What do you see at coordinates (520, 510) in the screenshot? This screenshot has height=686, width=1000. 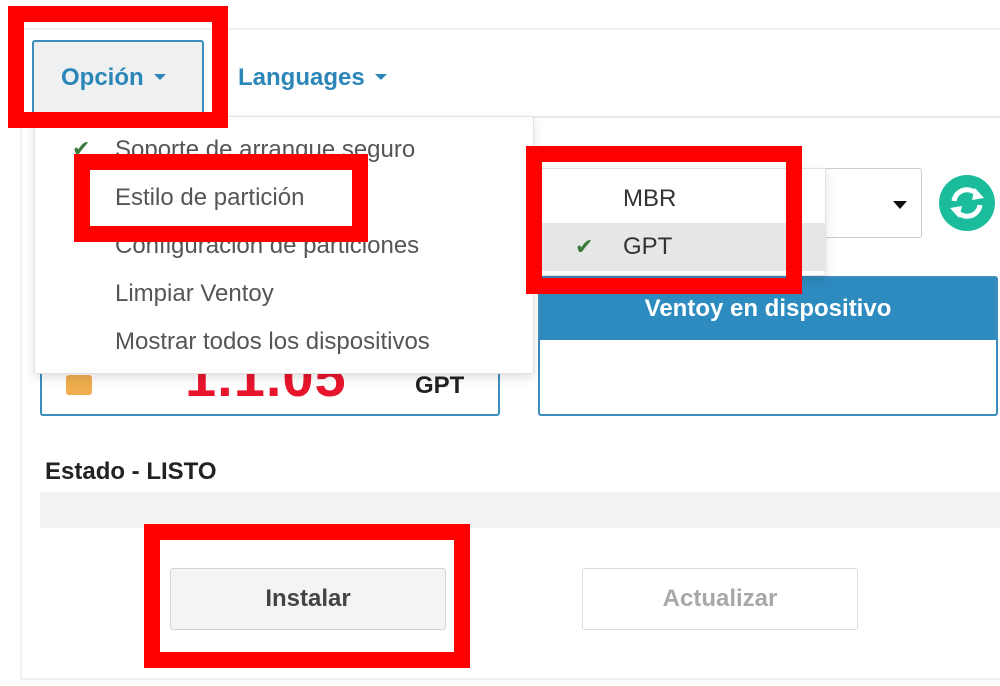 I see `progress-bar` at bounding box center [520, 510].